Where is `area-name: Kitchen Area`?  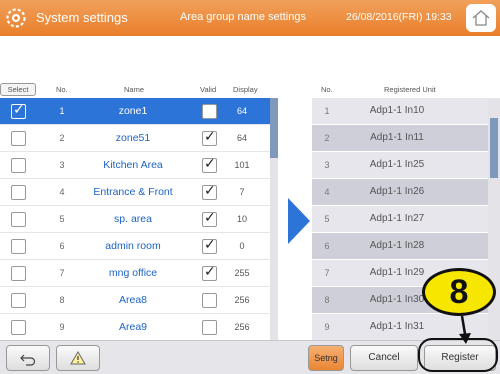 area-name: Kitchen Area is located at coordinates (133, 165).